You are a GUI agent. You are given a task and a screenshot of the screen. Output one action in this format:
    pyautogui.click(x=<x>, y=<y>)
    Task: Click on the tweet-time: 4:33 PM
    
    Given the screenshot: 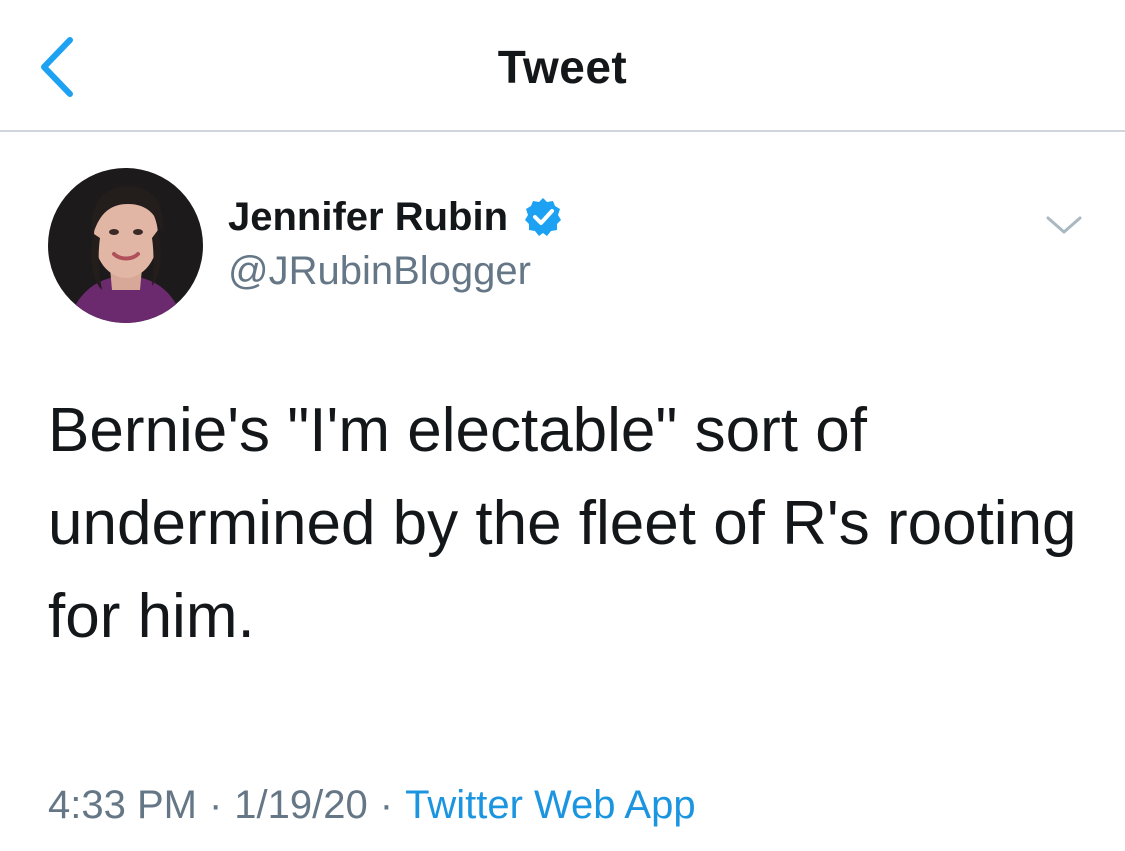 What is the action you would take?
    pyautogui.click(x=122, y=805)
    